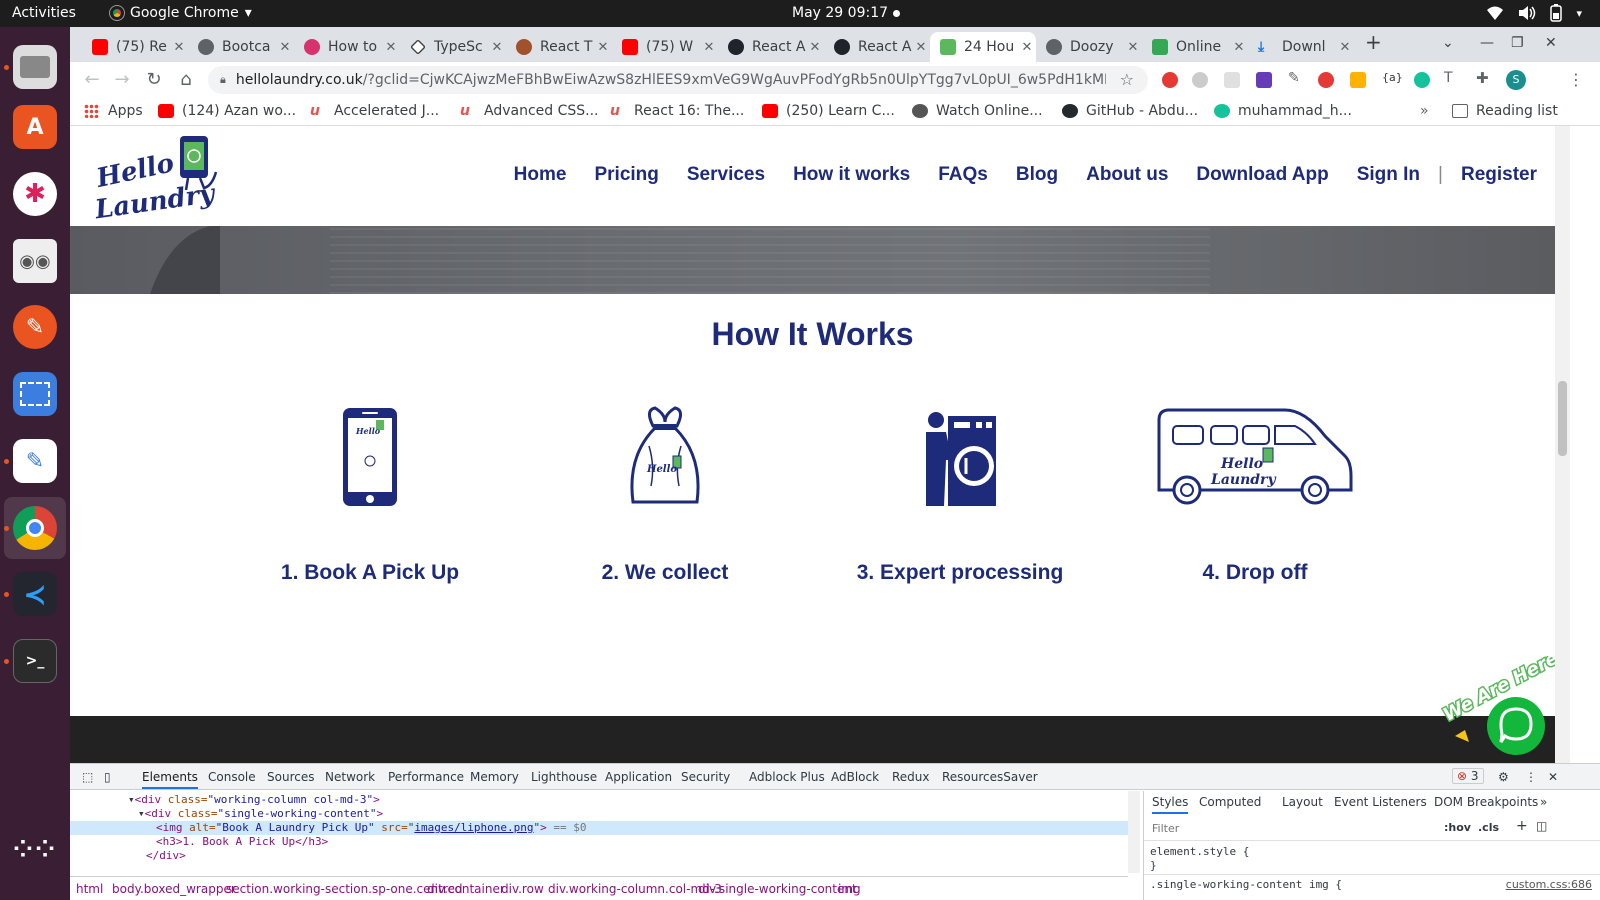 The image size is (1600, 900). I want to click on nav-faqs: FAQs, so click(963, 175).